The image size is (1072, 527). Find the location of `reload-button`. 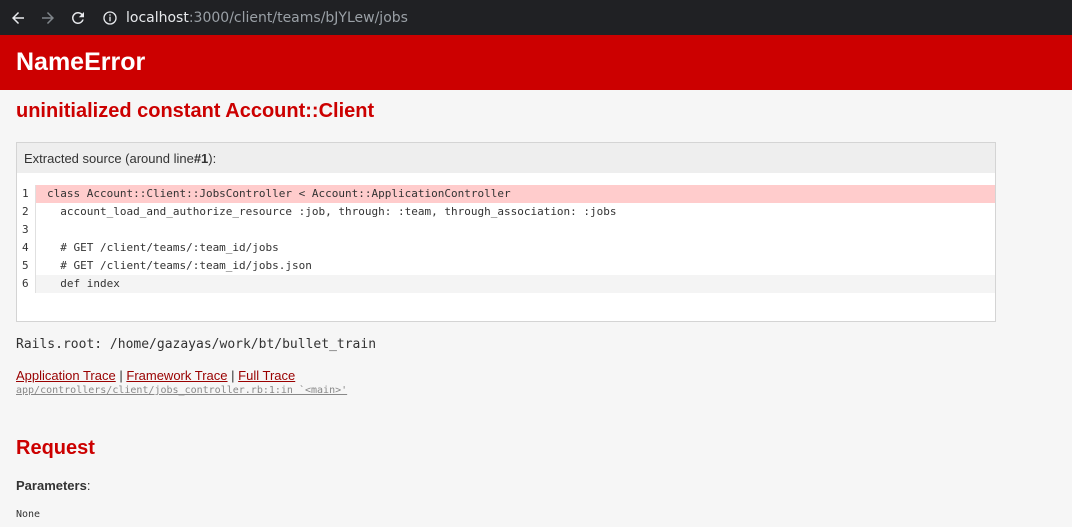

reload-button is located at coordinates (78, 18).